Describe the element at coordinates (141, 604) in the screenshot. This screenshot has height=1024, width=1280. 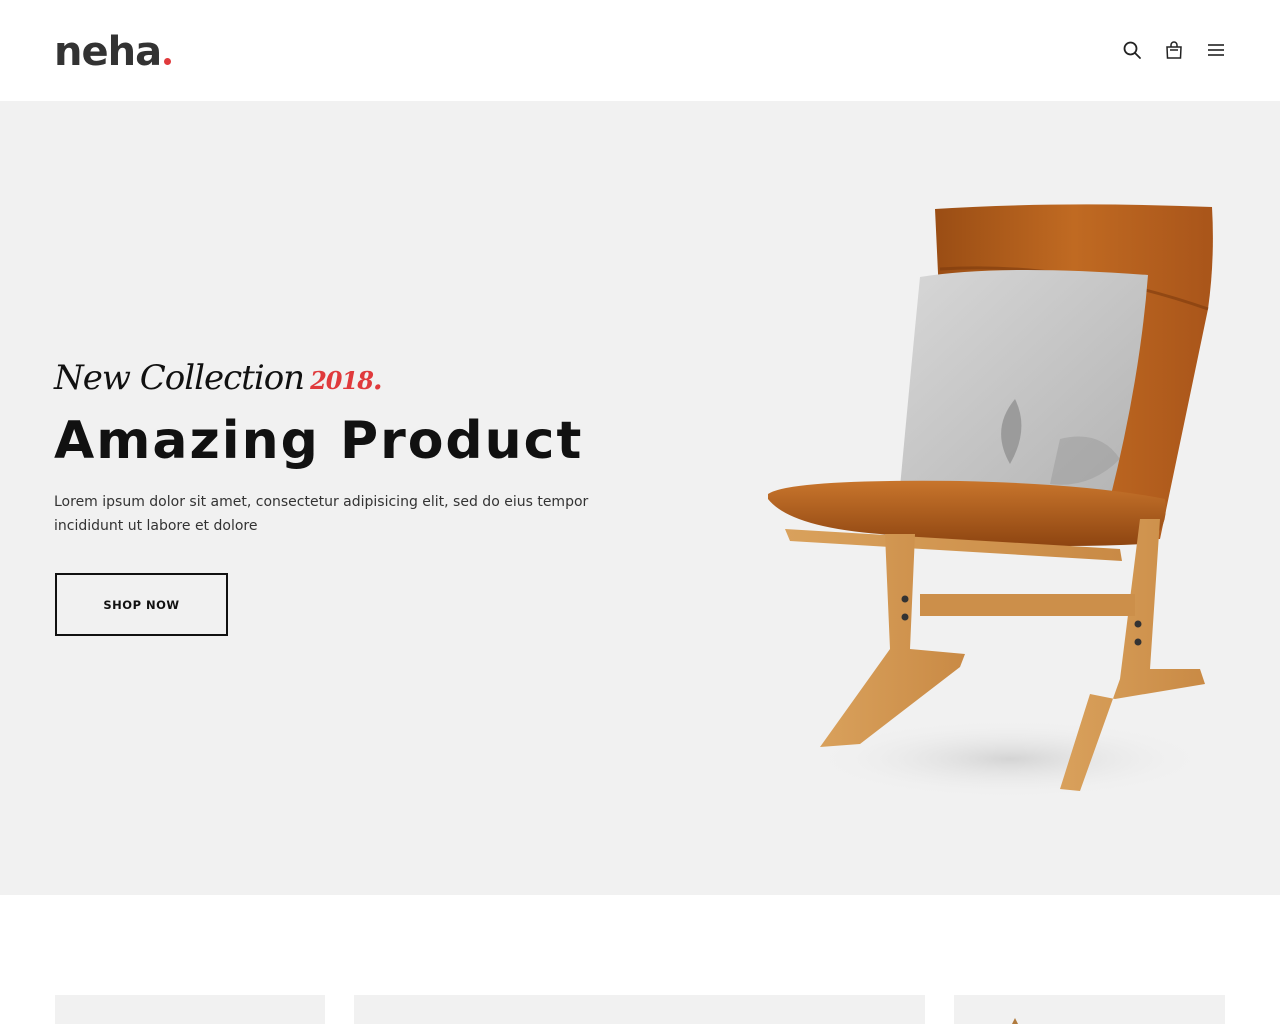
I see `shop-now-button: SHOP NOW` at that location.